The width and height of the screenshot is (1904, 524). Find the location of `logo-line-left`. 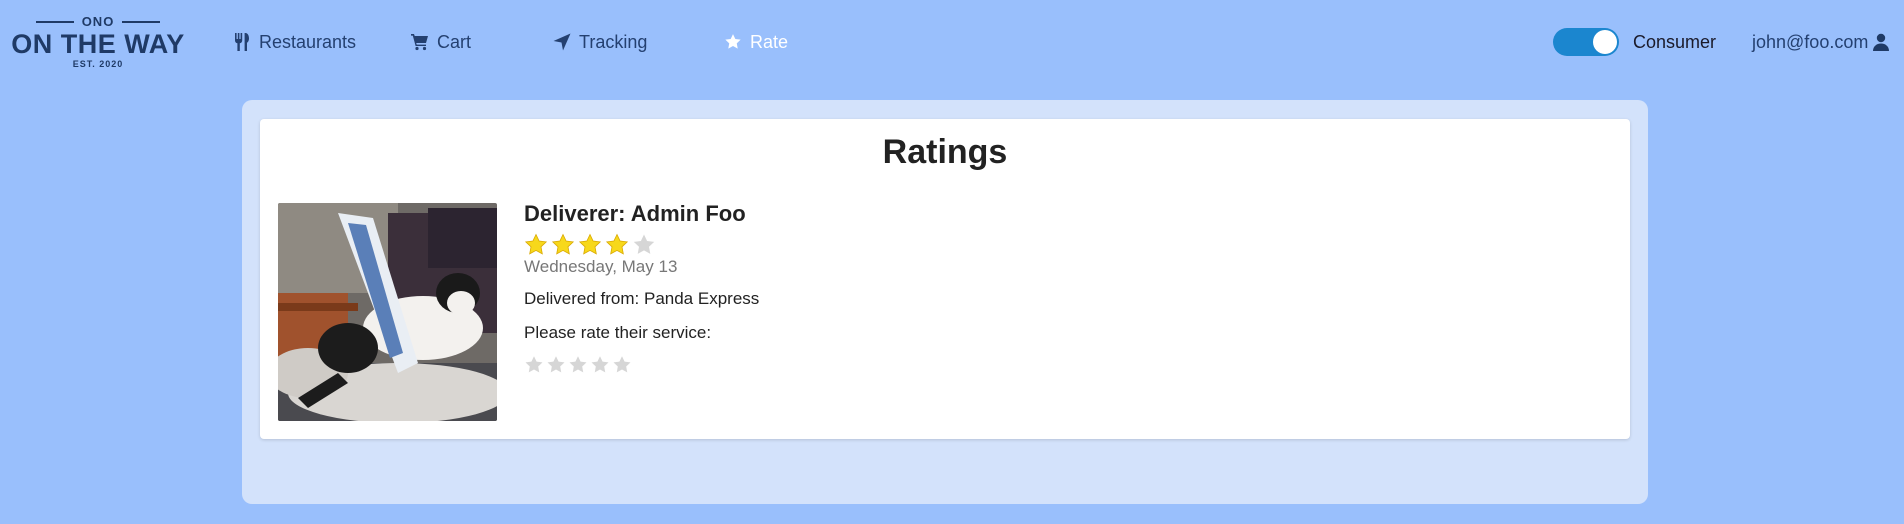

logo-line-left is located at coordinates (54, 21).